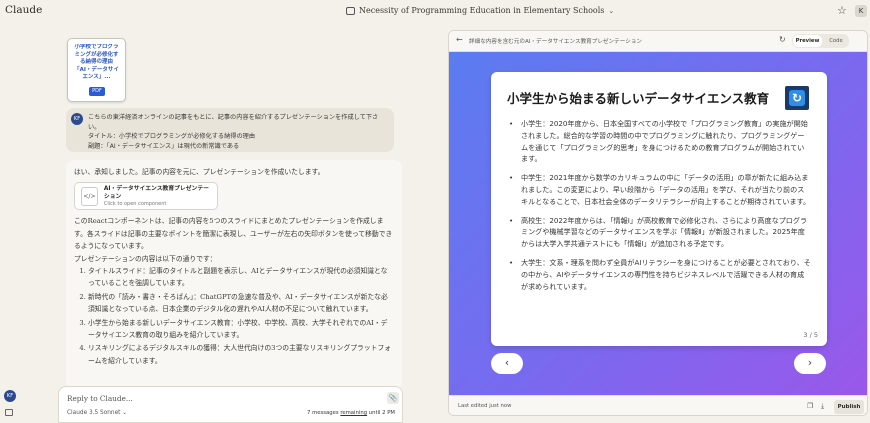 This screenshot has height=423, width=870. What do you see at coordinates (836, 41) in the screenshot?
I see `tab-code: Code` at bounding box center [836, 41].